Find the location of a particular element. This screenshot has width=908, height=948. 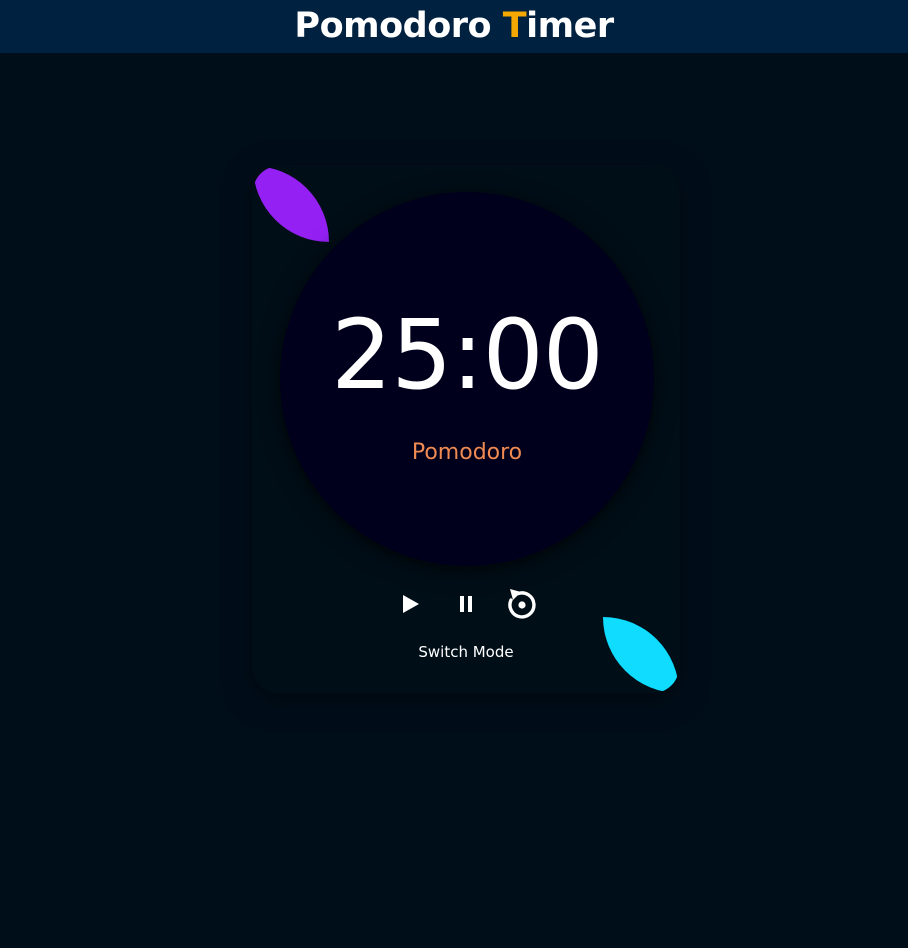

reset-icon is located at coordinates (522, 604).